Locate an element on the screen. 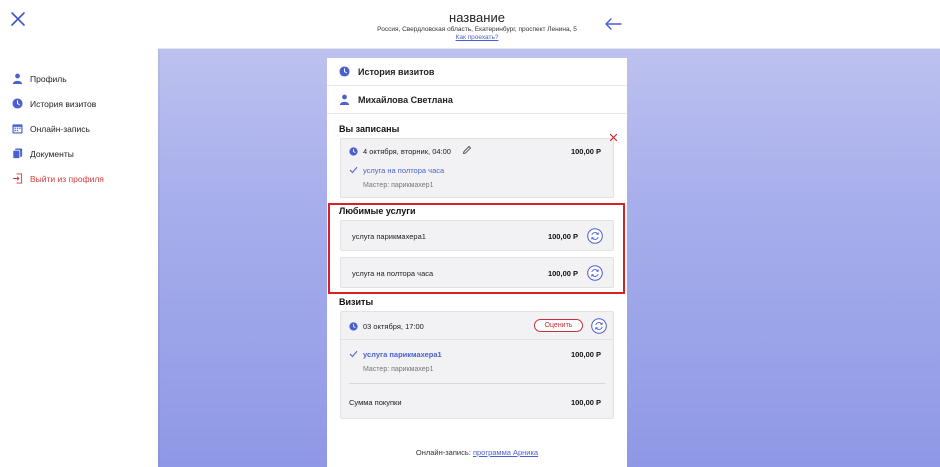 This screenshot has width=940, height=467. page-title: название is located at coordinates (477, 17).